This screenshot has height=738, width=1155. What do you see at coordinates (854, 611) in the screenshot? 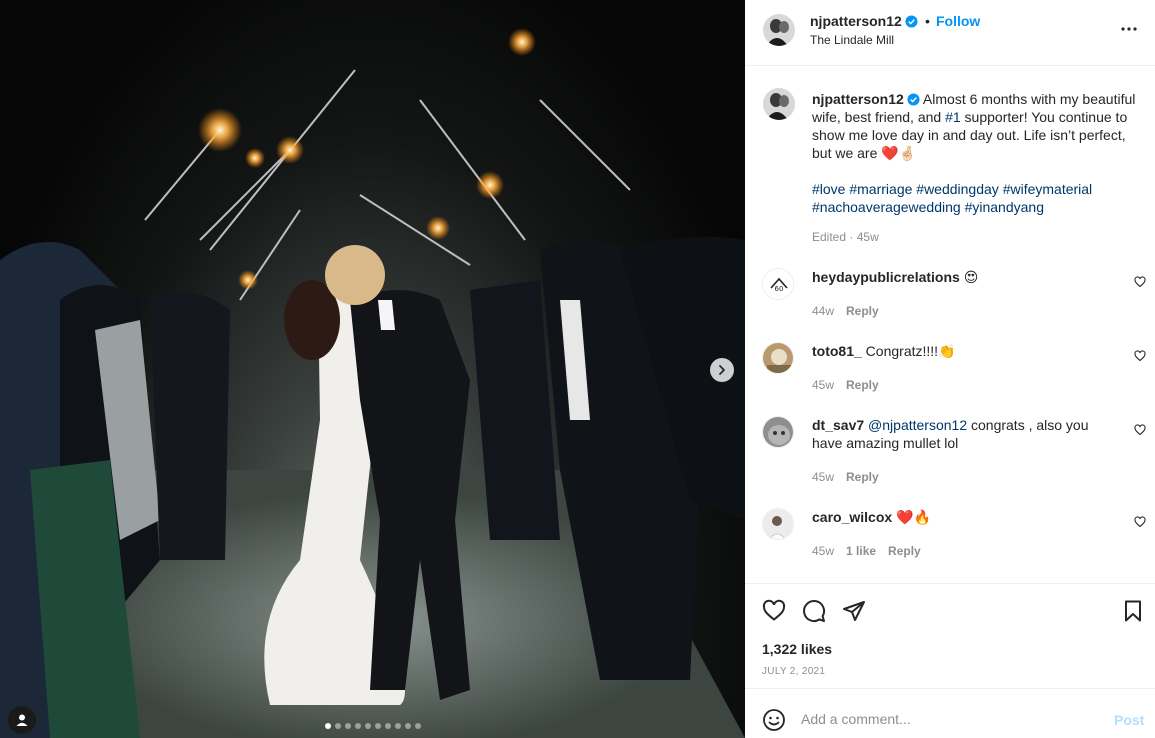
I see `share-icon` at bounding box center [854, 611].